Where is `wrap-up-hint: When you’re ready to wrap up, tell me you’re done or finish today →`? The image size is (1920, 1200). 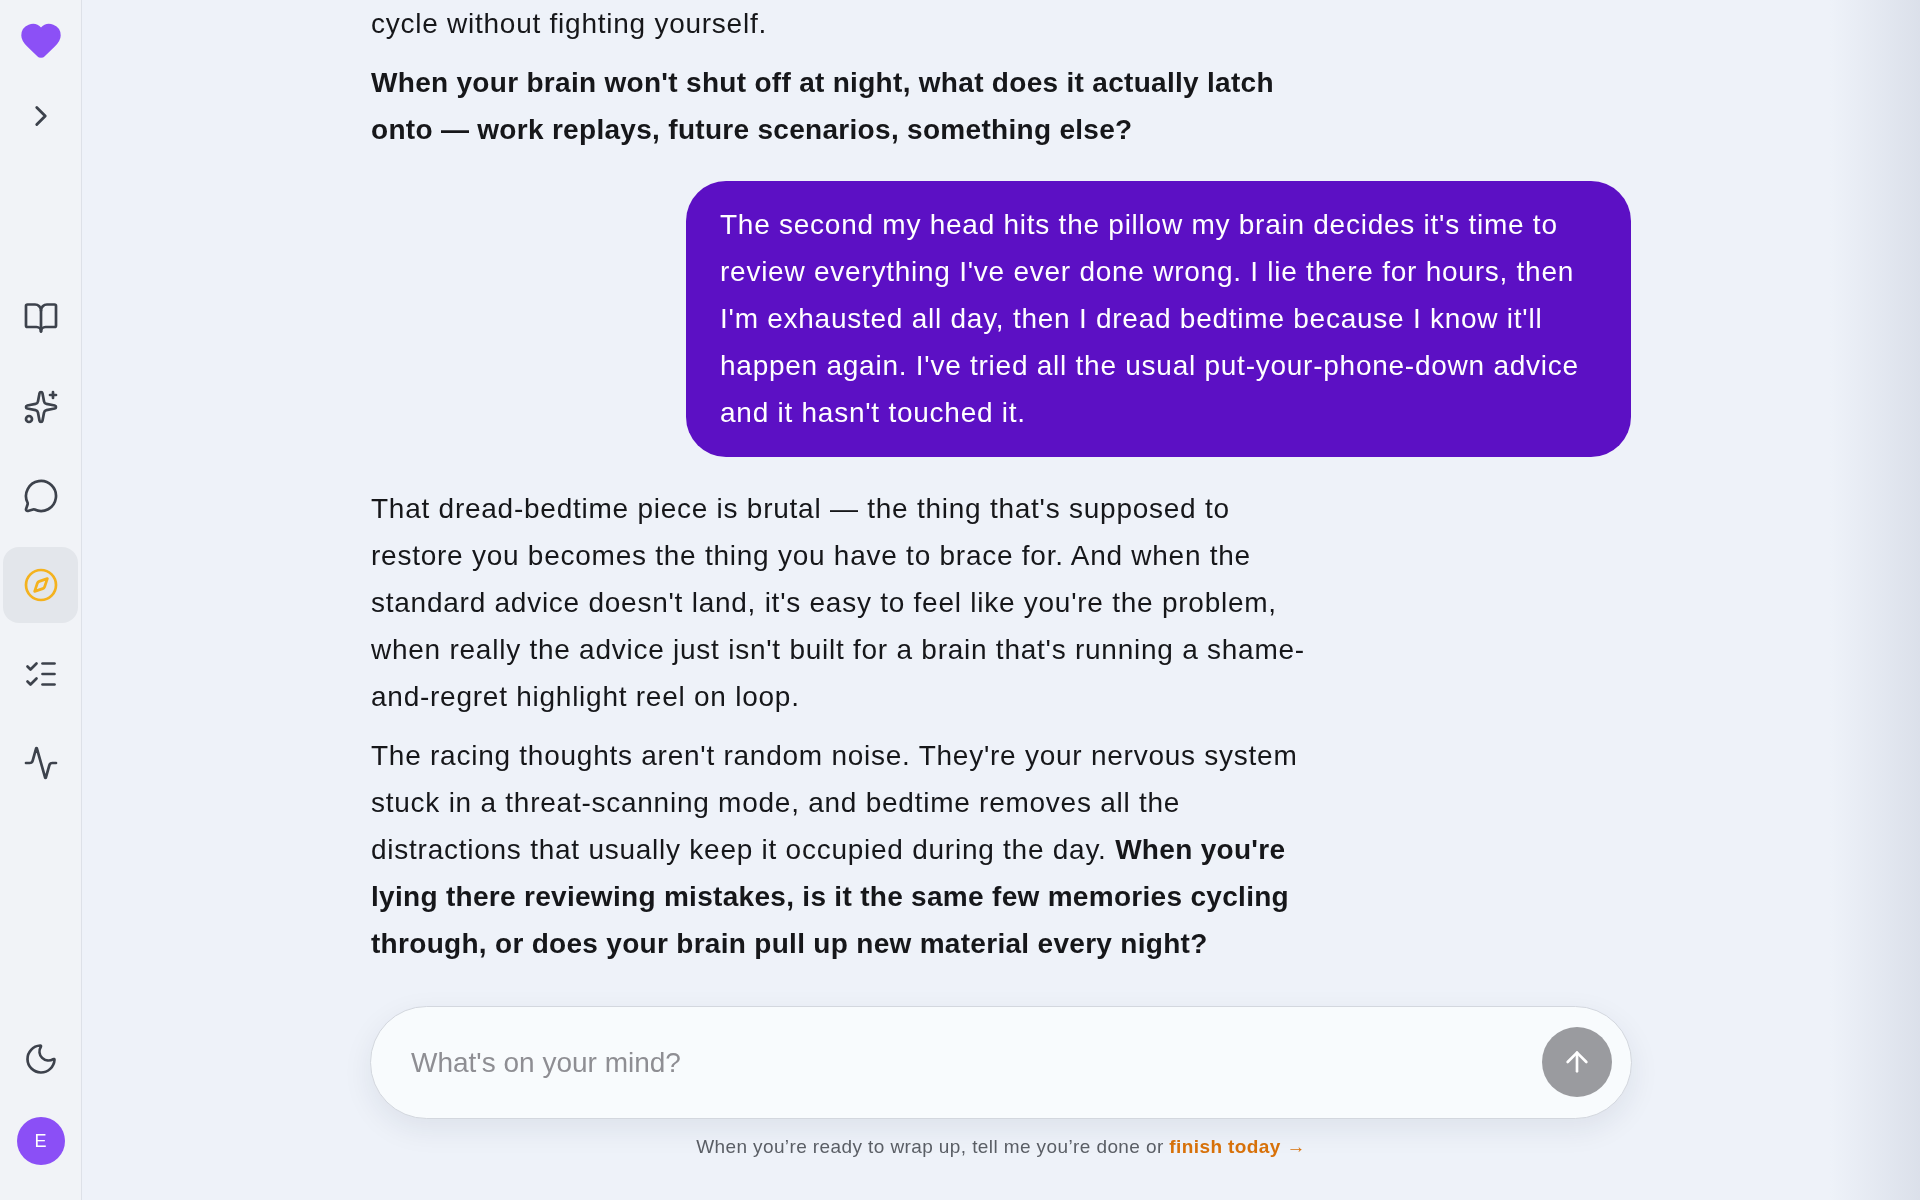 wrap-up-hint: When you’re ready to wrap up, tell me you’re done or finish today → is located at coordinates (1001, 1147).